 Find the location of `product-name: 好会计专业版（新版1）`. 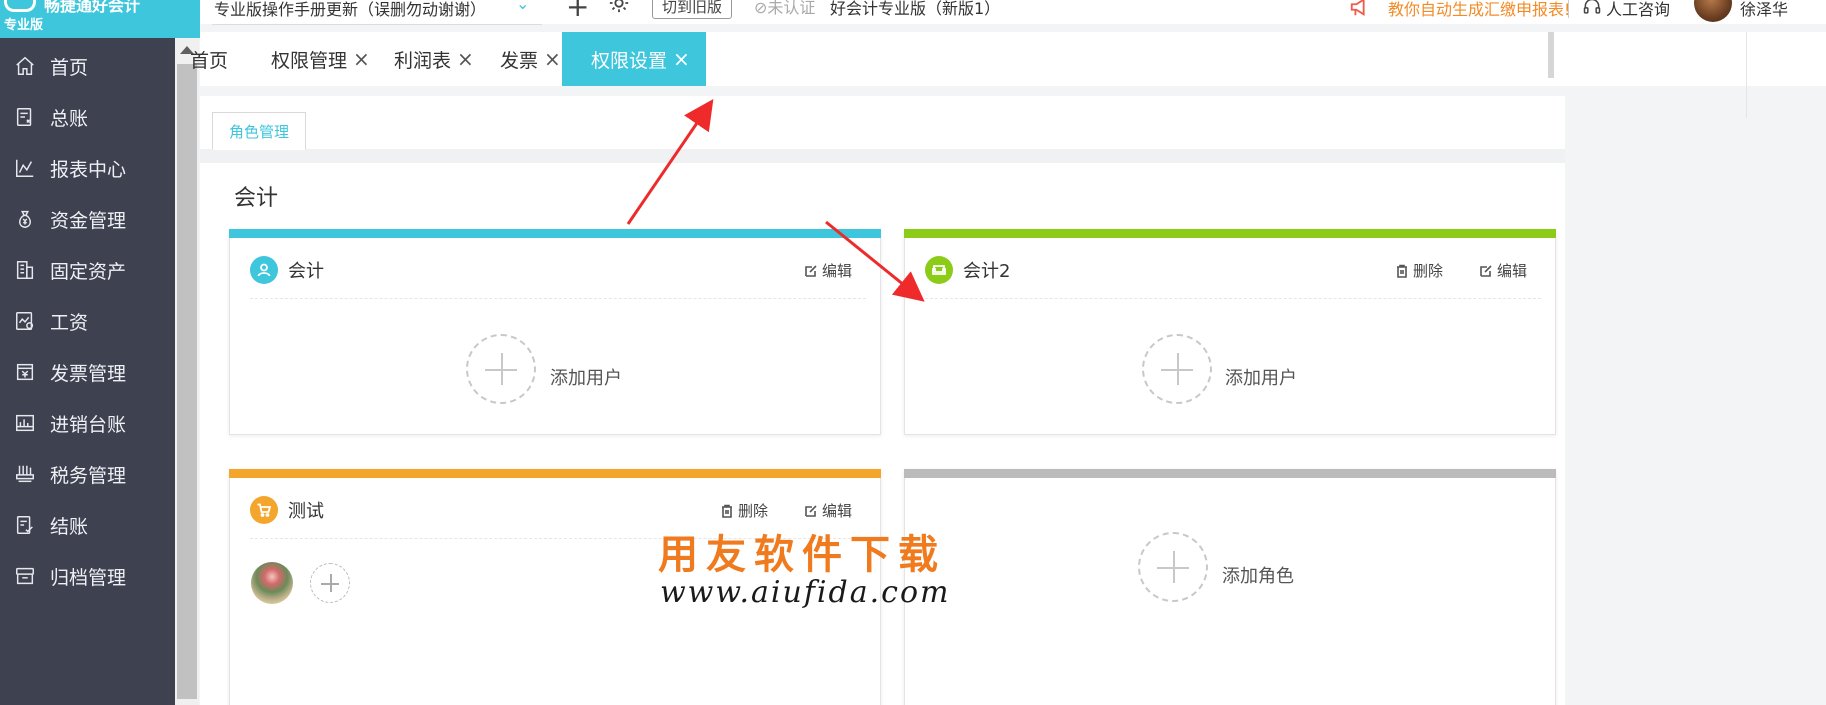

product-name: 好会计专业版（新版1） is located at coordinates (915, 9).